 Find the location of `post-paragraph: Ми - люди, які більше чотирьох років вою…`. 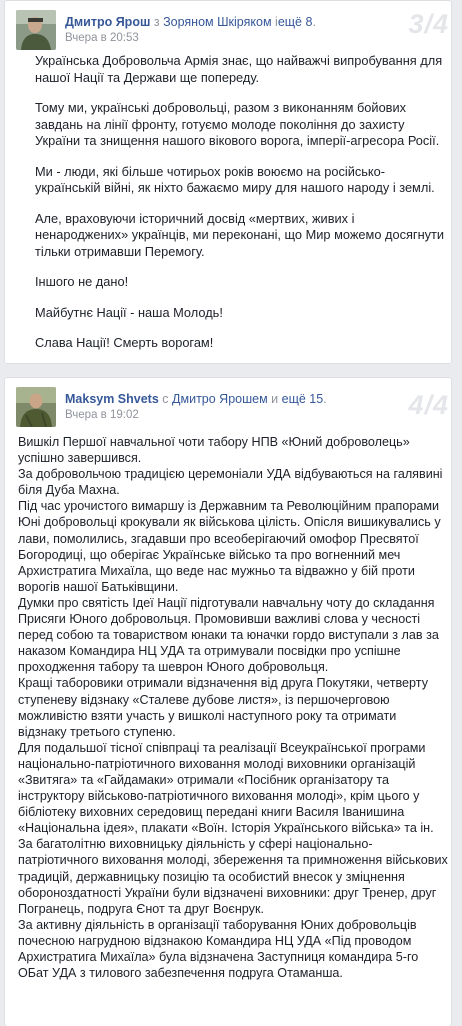

post-paragraph: Ми - люди, які більше чотирьох років вою… is located at coordinates (235, 179).